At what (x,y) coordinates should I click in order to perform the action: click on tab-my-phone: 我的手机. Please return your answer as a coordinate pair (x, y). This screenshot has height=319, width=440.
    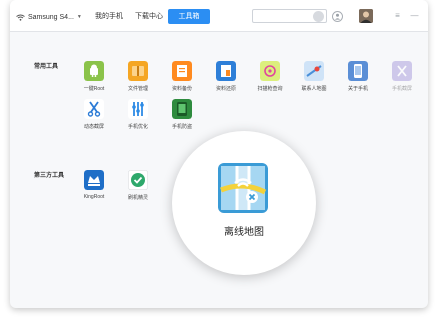
    Looking at the image, I should click on (109, 16).